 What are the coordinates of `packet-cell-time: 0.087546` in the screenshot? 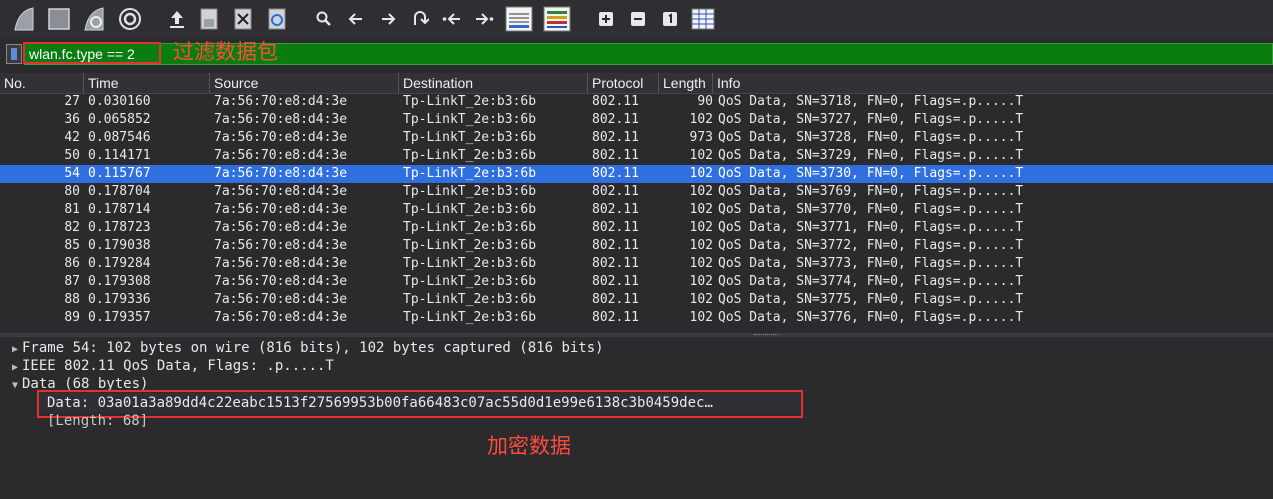 It's located at (119, 137).